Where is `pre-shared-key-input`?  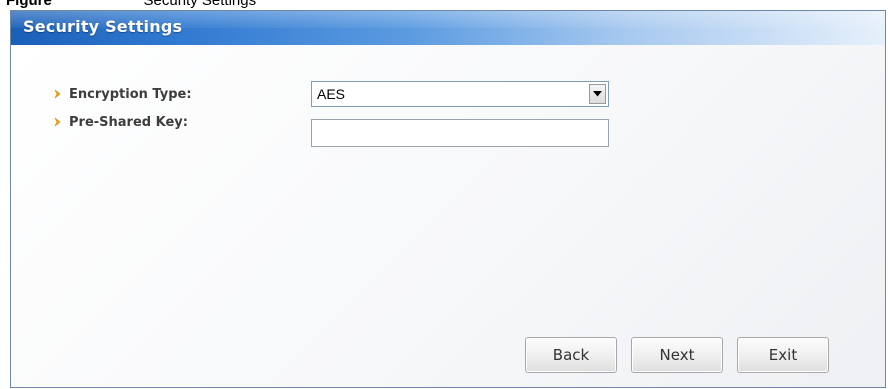
pre-shared-key-input is located at coordinates (460, 133).